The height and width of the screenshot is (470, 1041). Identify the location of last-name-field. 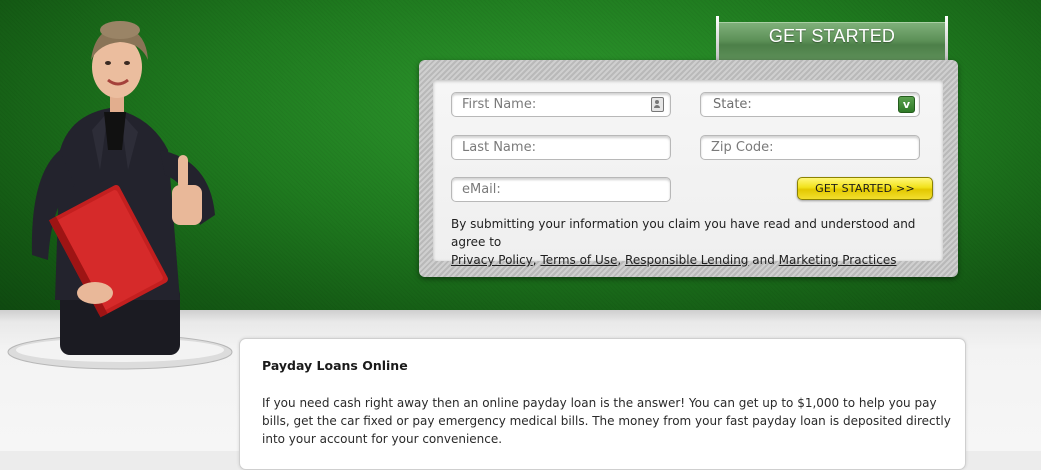
(561, 147).